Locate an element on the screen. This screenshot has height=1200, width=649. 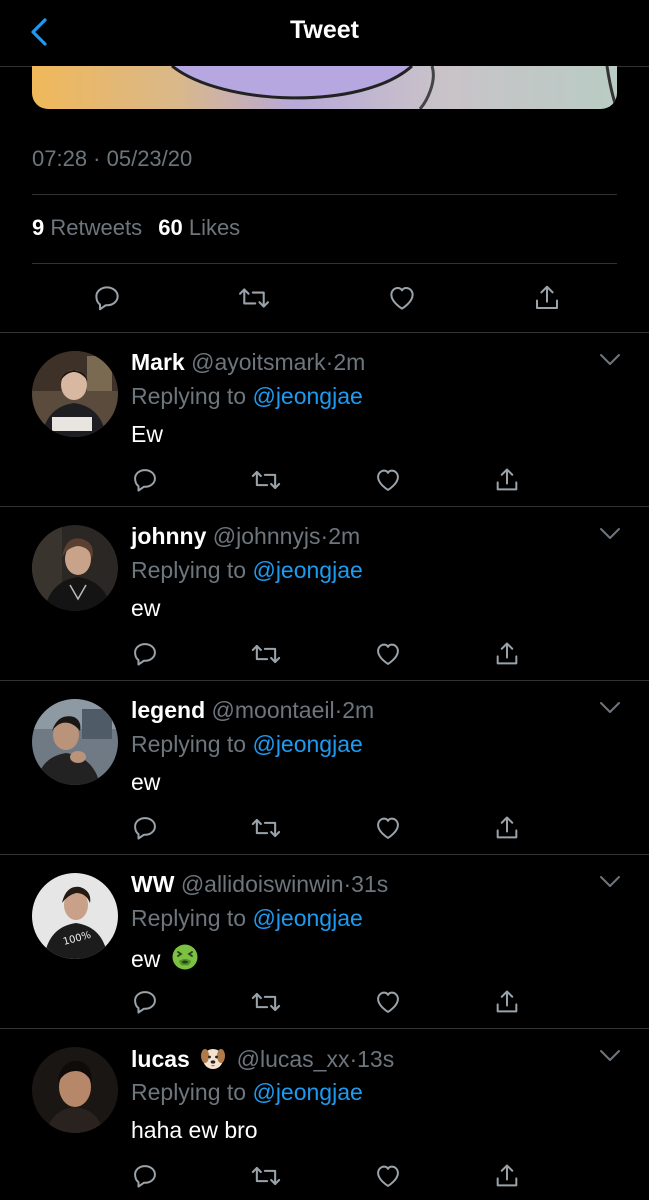
nauseated-face-emoji is located at coordinates (185, 957).